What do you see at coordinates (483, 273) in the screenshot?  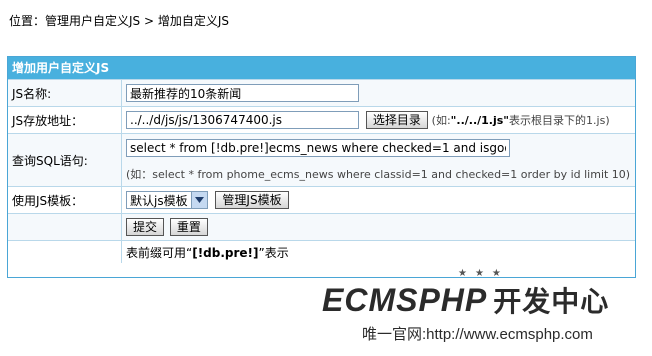 I see `star-icons: ★★★` at bounding box center [483, 273].